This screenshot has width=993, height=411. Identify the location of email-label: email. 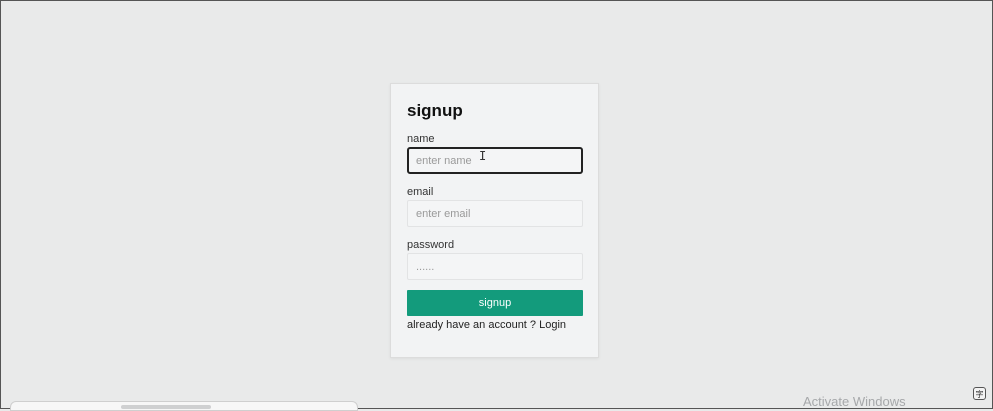
(420, 192).